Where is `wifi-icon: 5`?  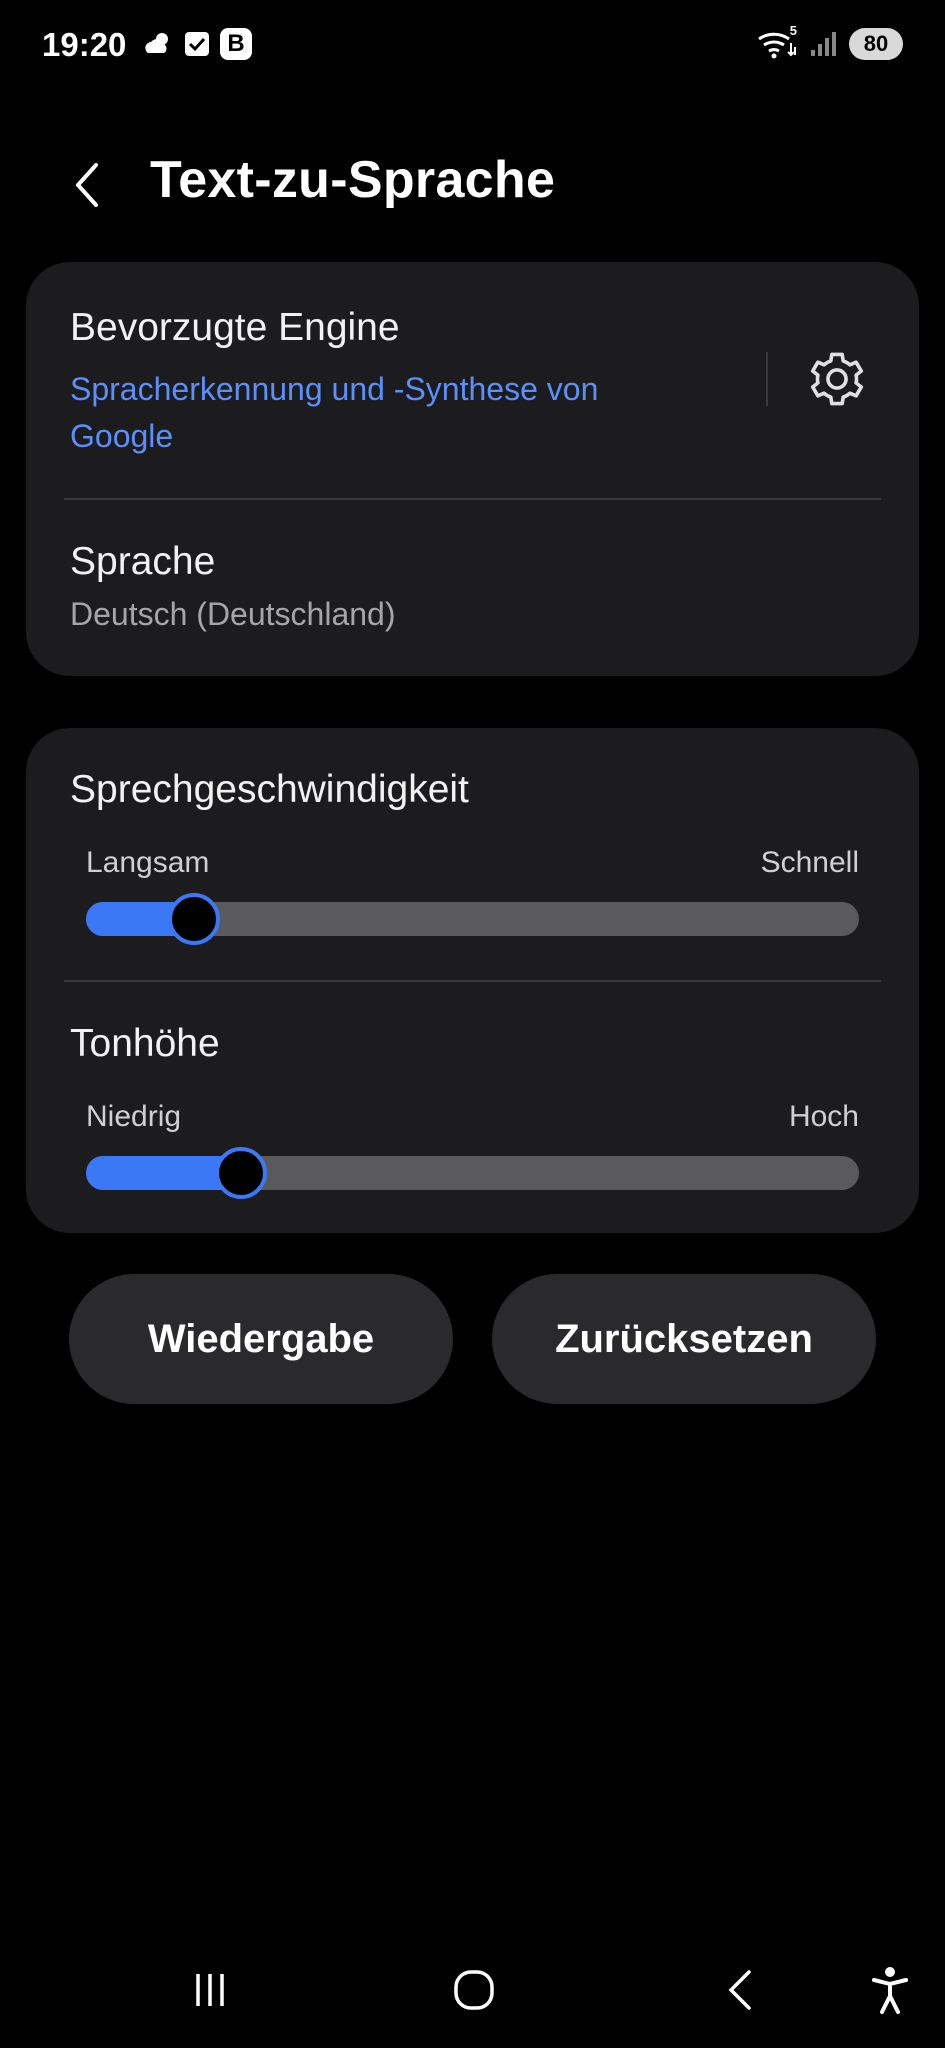 wifi-icon: 5 is located at coordinates (777, 41).